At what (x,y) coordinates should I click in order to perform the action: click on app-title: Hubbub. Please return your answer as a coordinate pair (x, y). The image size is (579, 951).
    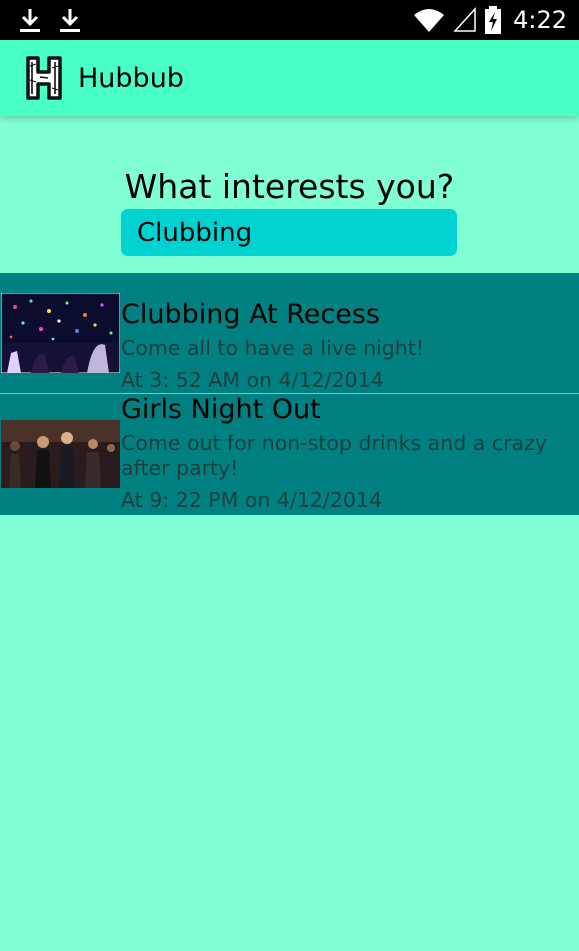
    Looking at the image, I should click on (131, 78).